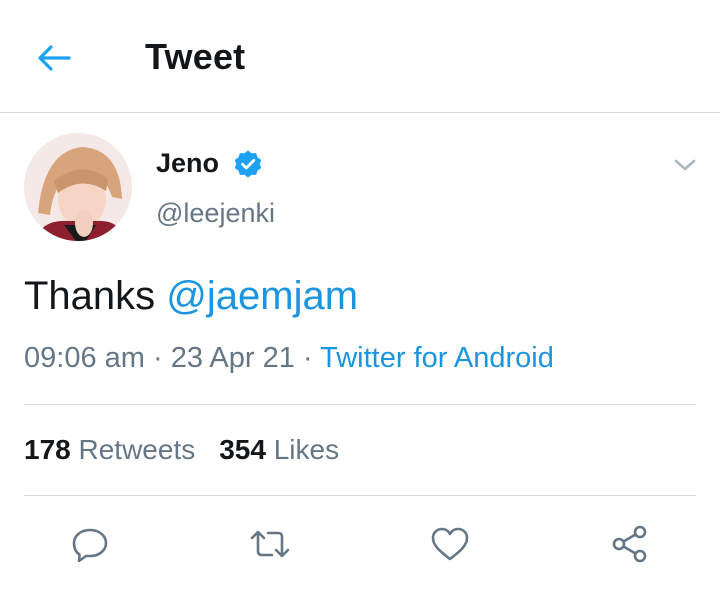 Image resolution: width=720 pixels, height=604 pixels. I want to click on avatar-image, so click(78, 187).